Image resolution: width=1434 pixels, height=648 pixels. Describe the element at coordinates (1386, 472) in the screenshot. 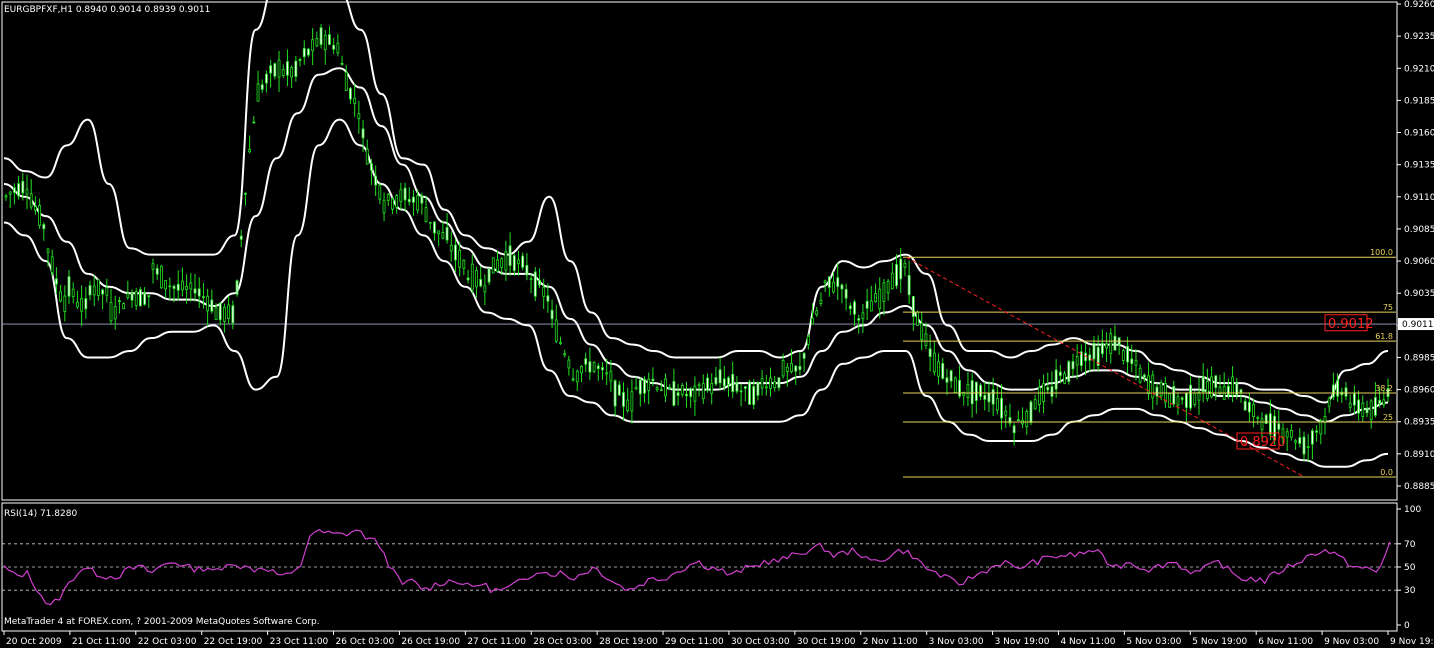

I see `fib-level-label: 0.0` at that location.